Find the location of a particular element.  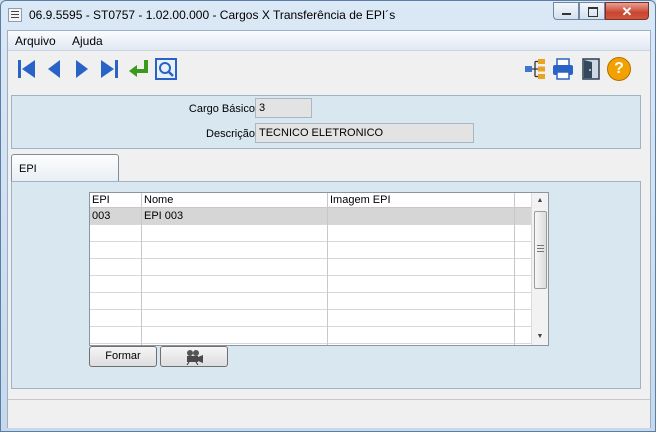

close-button: ✕ is located at coordinates (627, 11).